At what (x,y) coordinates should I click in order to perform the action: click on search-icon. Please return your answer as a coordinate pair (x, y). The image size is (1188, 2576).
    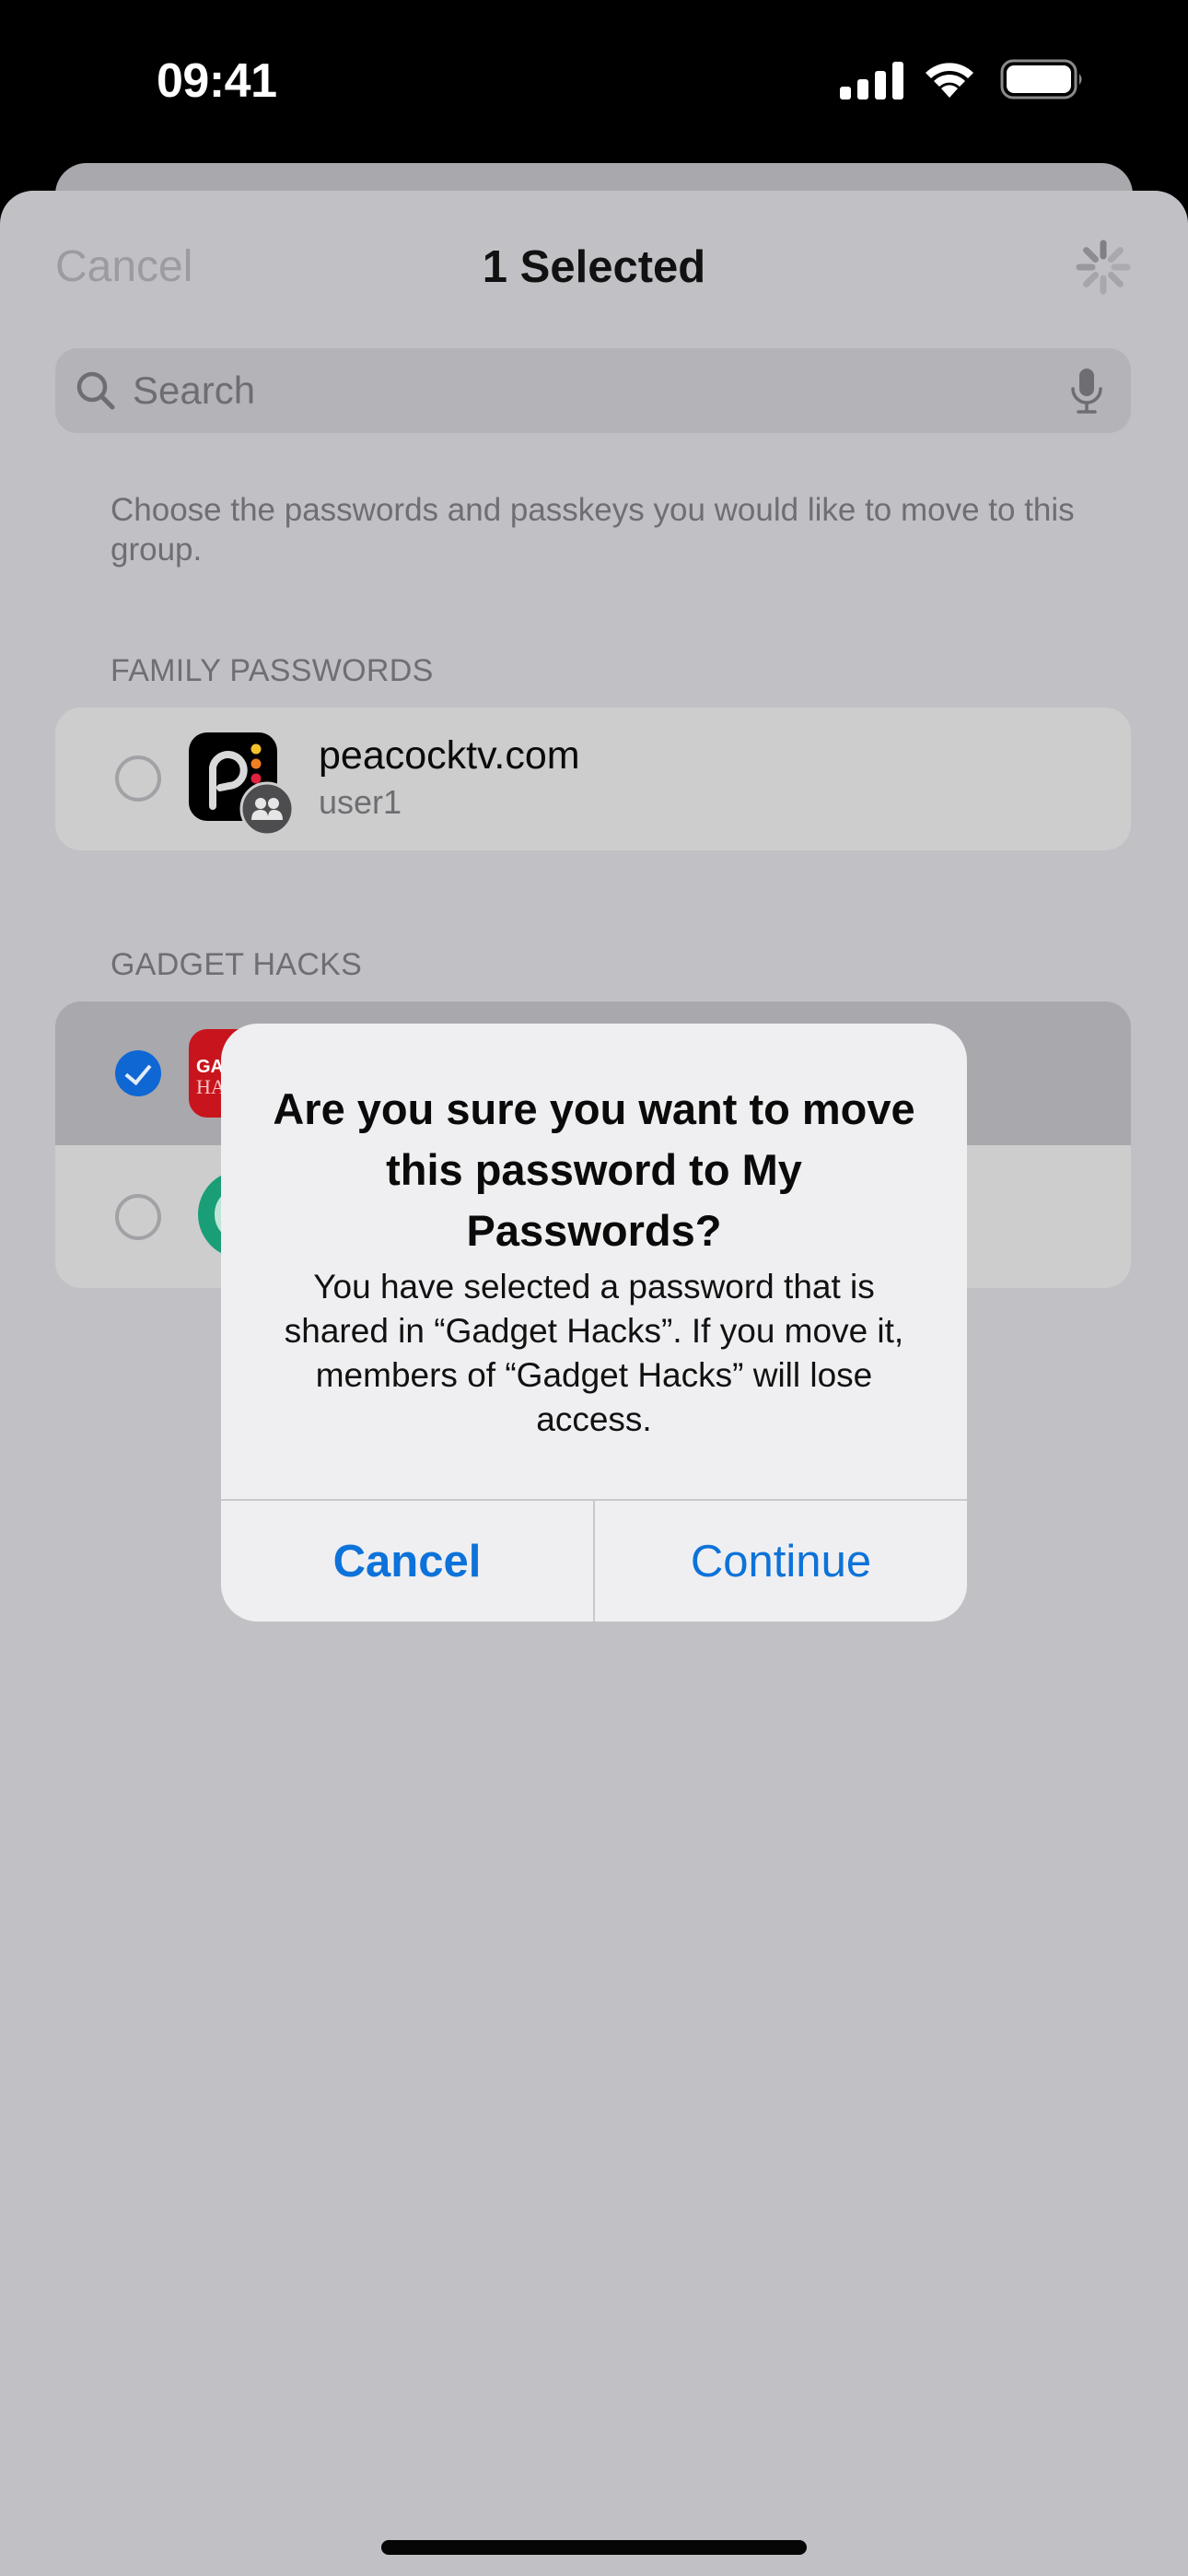
    Looking at the image, I should click on (95, 390).